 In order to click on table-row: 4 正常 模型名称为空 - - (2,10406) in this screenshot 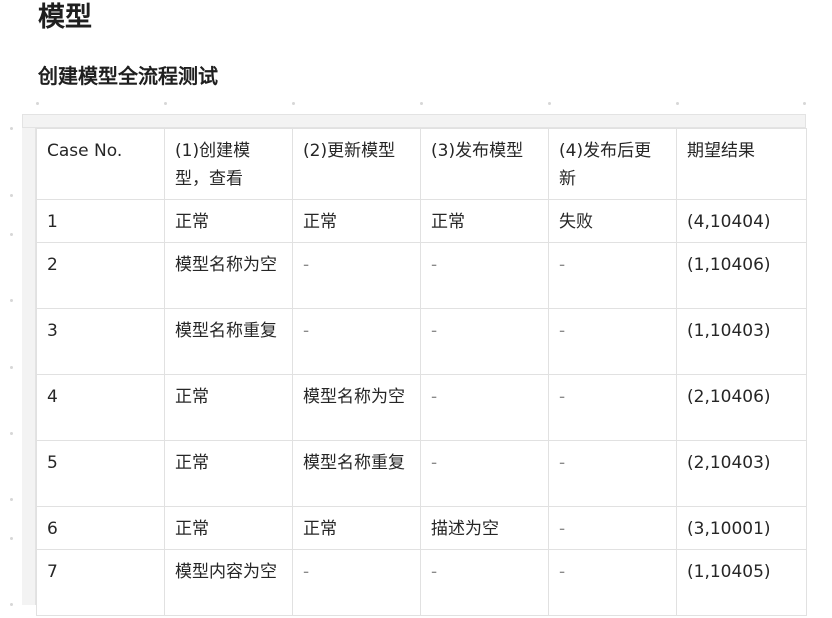, I will do `click(421, 407)`.